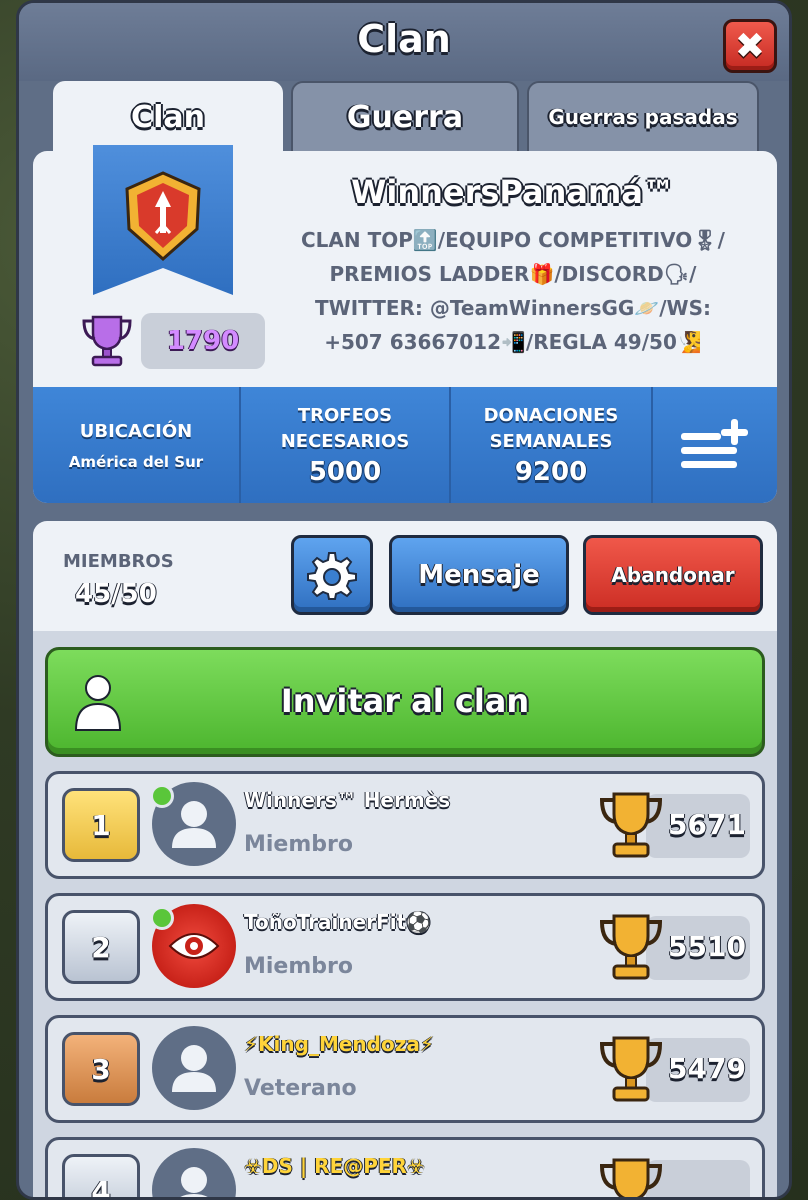 The height and width of the screenshot is (1200, 808). I want to click on invite-label: Invitar al clan, so click(405, 701).